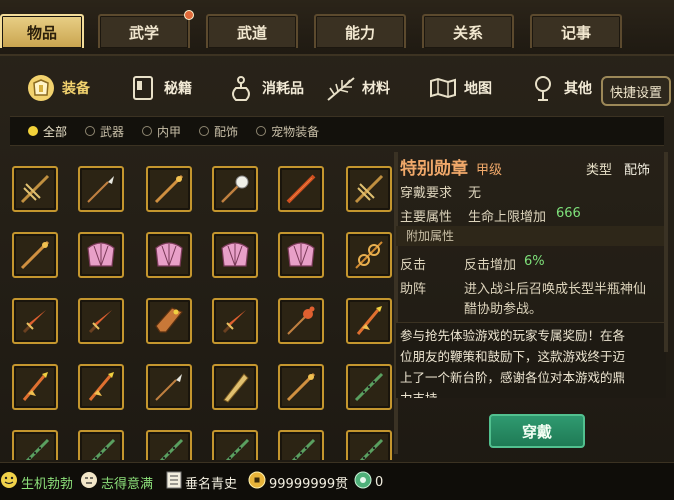  I want to click on counter-label: 反击, so click(413, 265).